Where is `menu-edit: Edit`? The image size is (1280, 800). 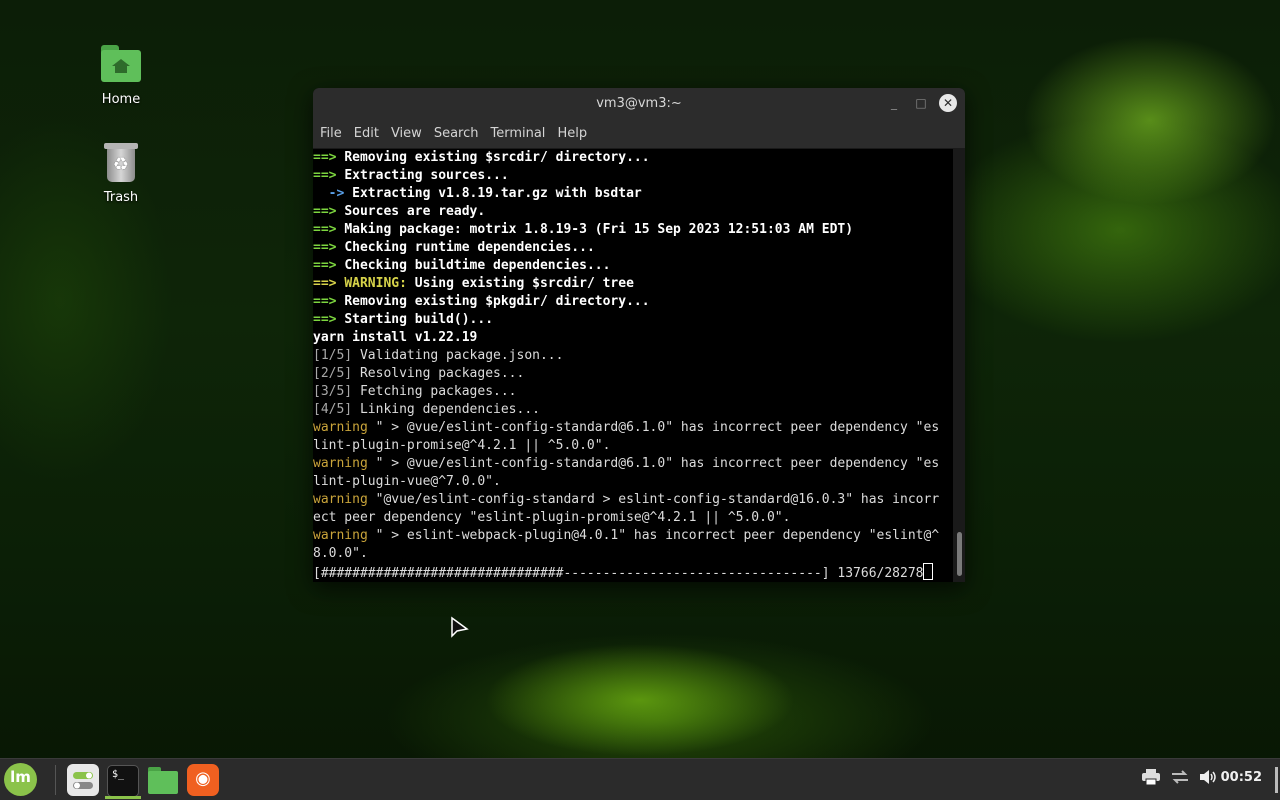
menu-edit: Edit is located at coordinates (366, 133).